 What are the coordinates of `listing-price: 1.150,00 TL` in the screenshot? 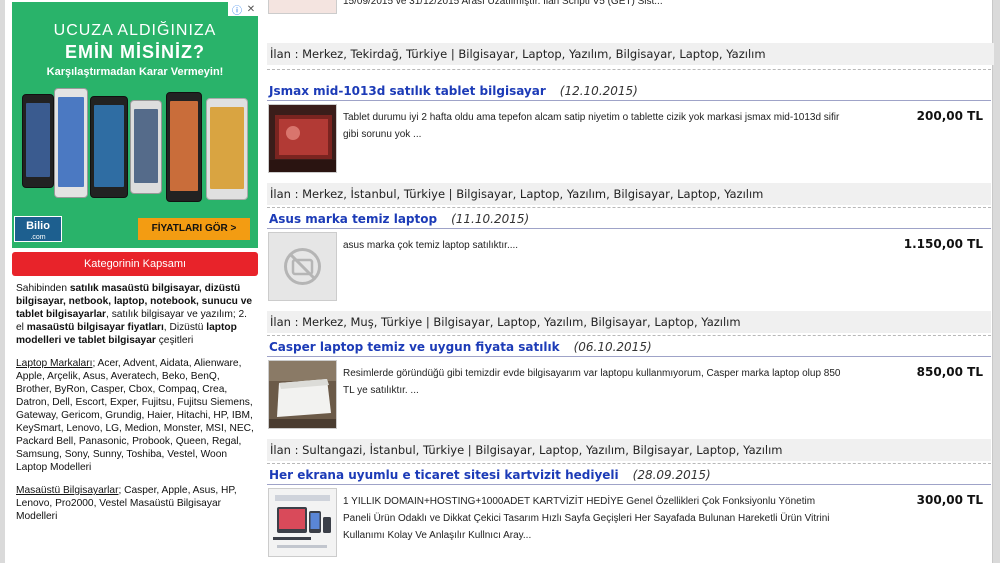 It's located at (943, 244).